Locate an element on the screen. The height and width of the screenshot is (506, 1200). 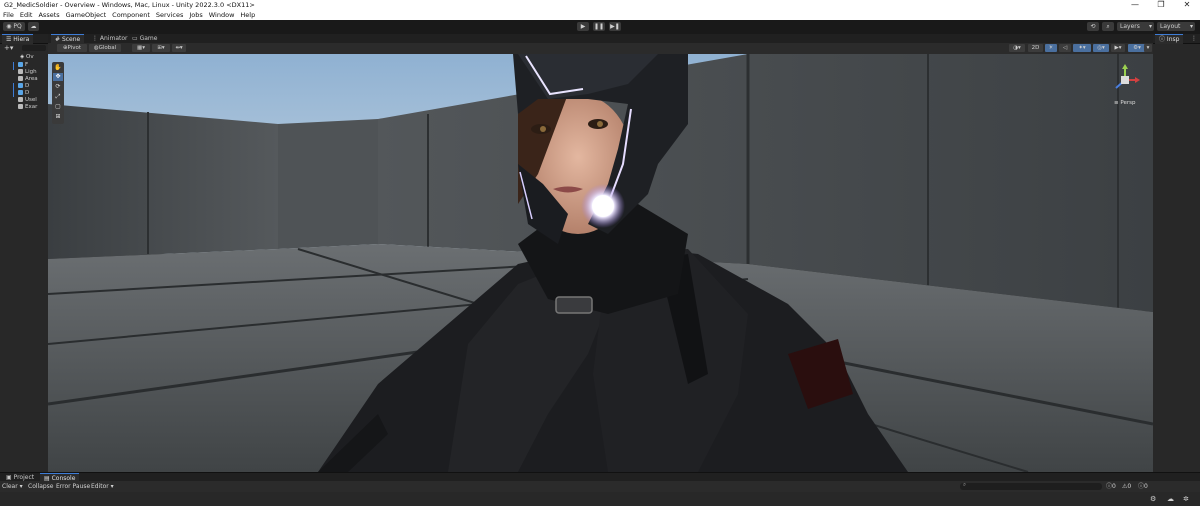
menu-edit: Edit is located at coordinates (26, 15).